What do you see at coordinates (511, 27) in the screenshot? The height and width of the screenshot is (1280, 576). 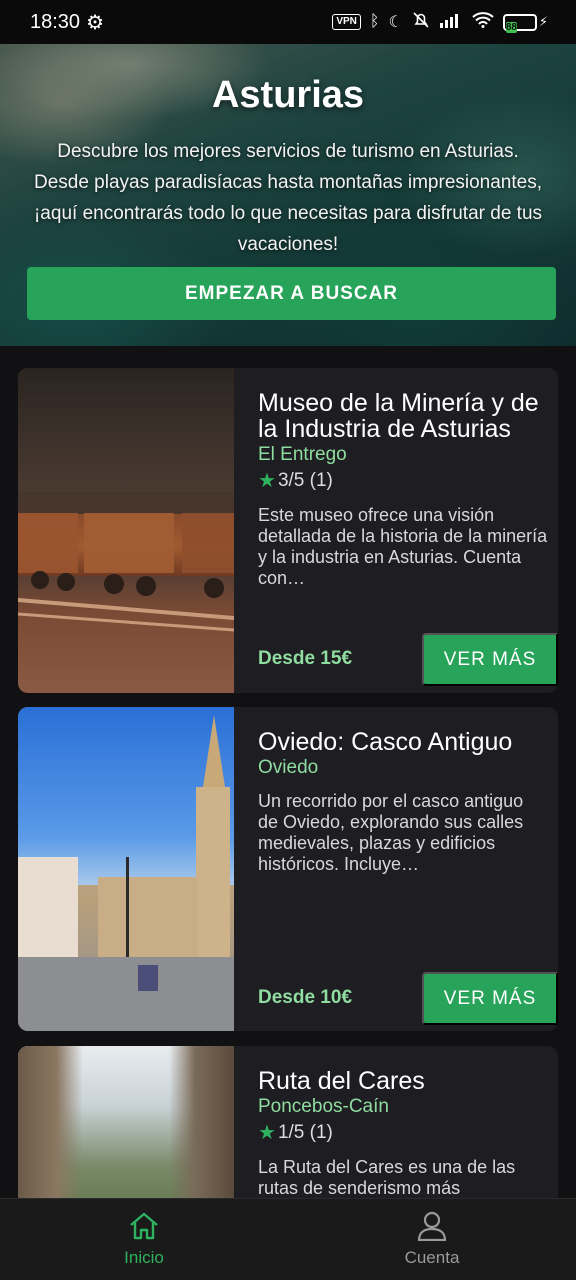 I see `battery-level: 88` at bounding box center [511, 27].